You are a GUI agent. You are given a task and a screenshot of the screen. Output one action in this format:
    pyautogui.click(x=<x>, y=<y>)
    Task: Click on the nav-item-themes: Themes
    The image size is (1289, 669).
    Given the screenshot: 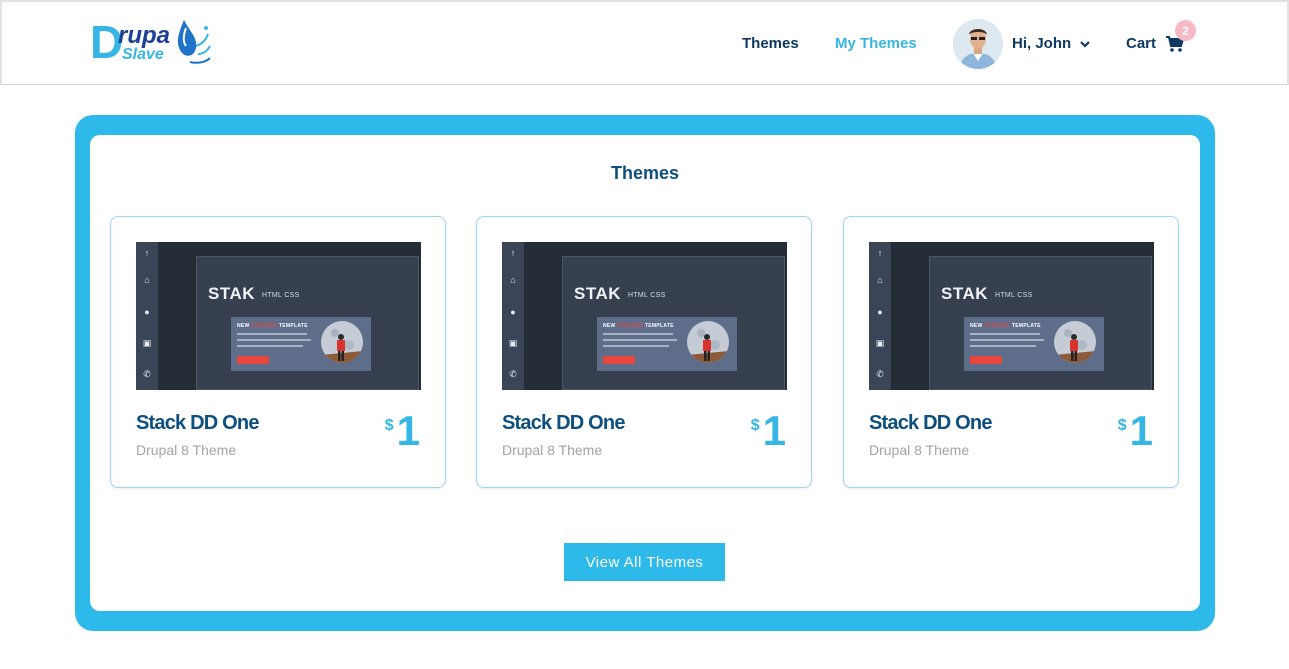 What is the action you would take?
    pyautogui.click(x=770, y=43)
    